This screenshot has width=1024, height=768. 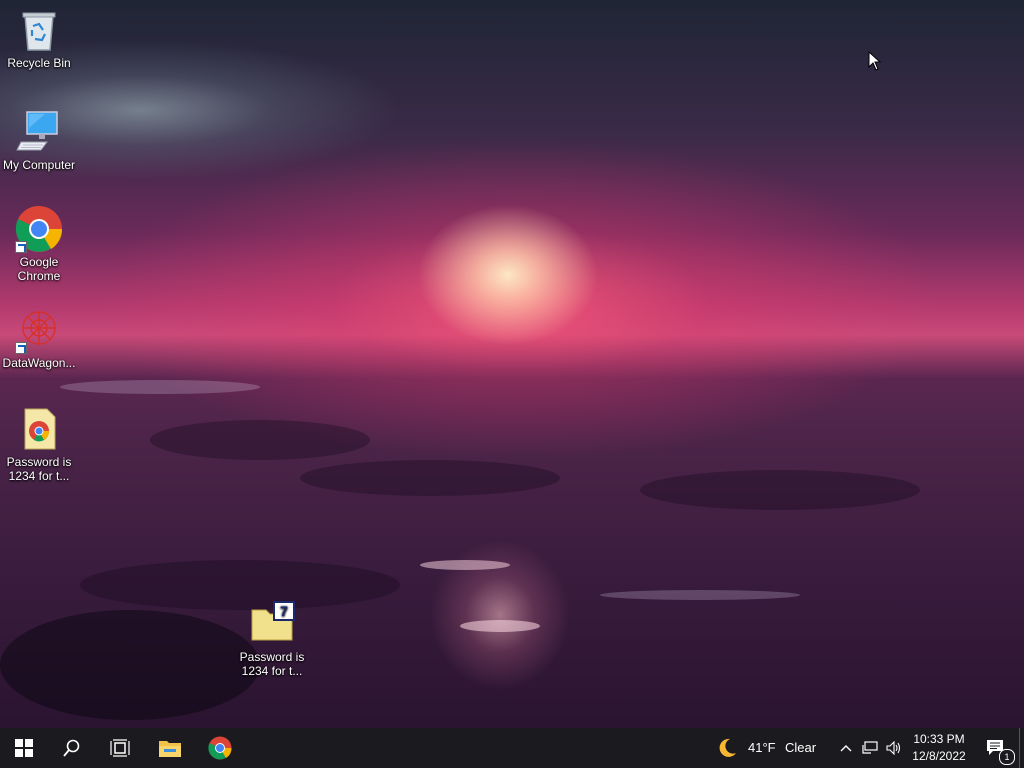 What do you see at coordinates (39, 330) in the screenshot?
I see `datawagon-icon` at bounding box center [39, 330].